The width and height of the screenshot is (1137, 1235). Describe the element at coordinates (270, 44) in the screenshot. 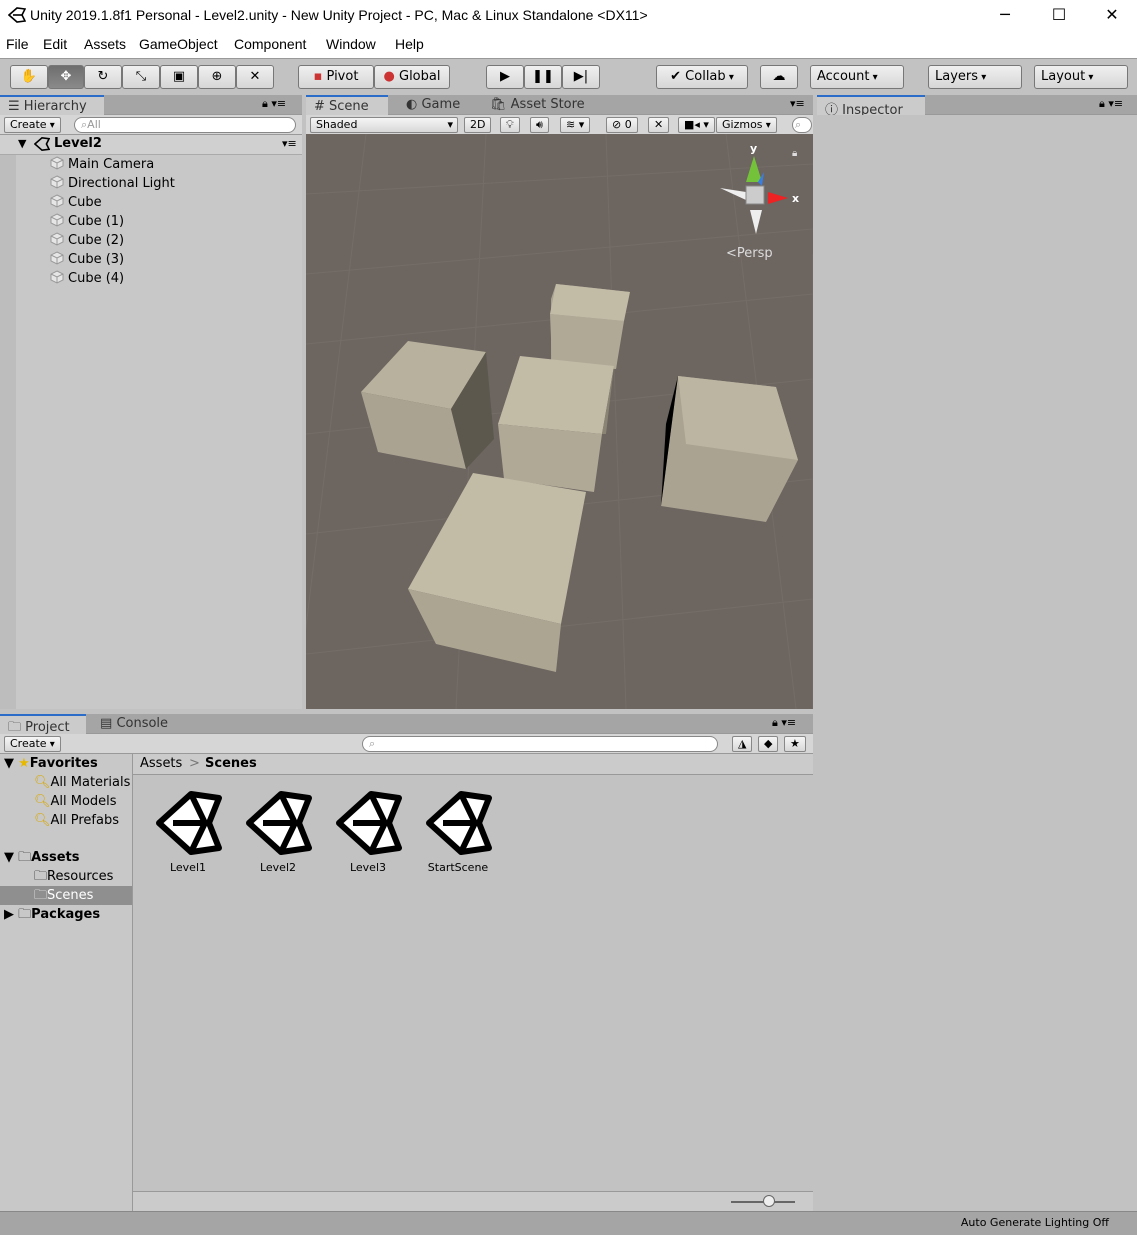

I see `menu-component: Component` at that location.